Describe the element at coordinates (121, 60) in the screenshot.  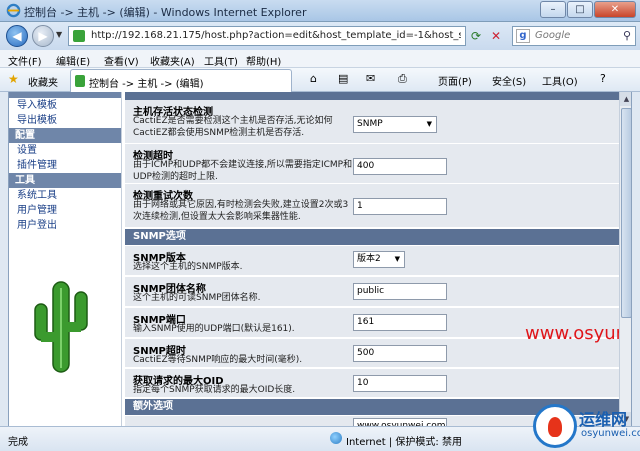
I see `menu-view: 查看(V)` at that location.